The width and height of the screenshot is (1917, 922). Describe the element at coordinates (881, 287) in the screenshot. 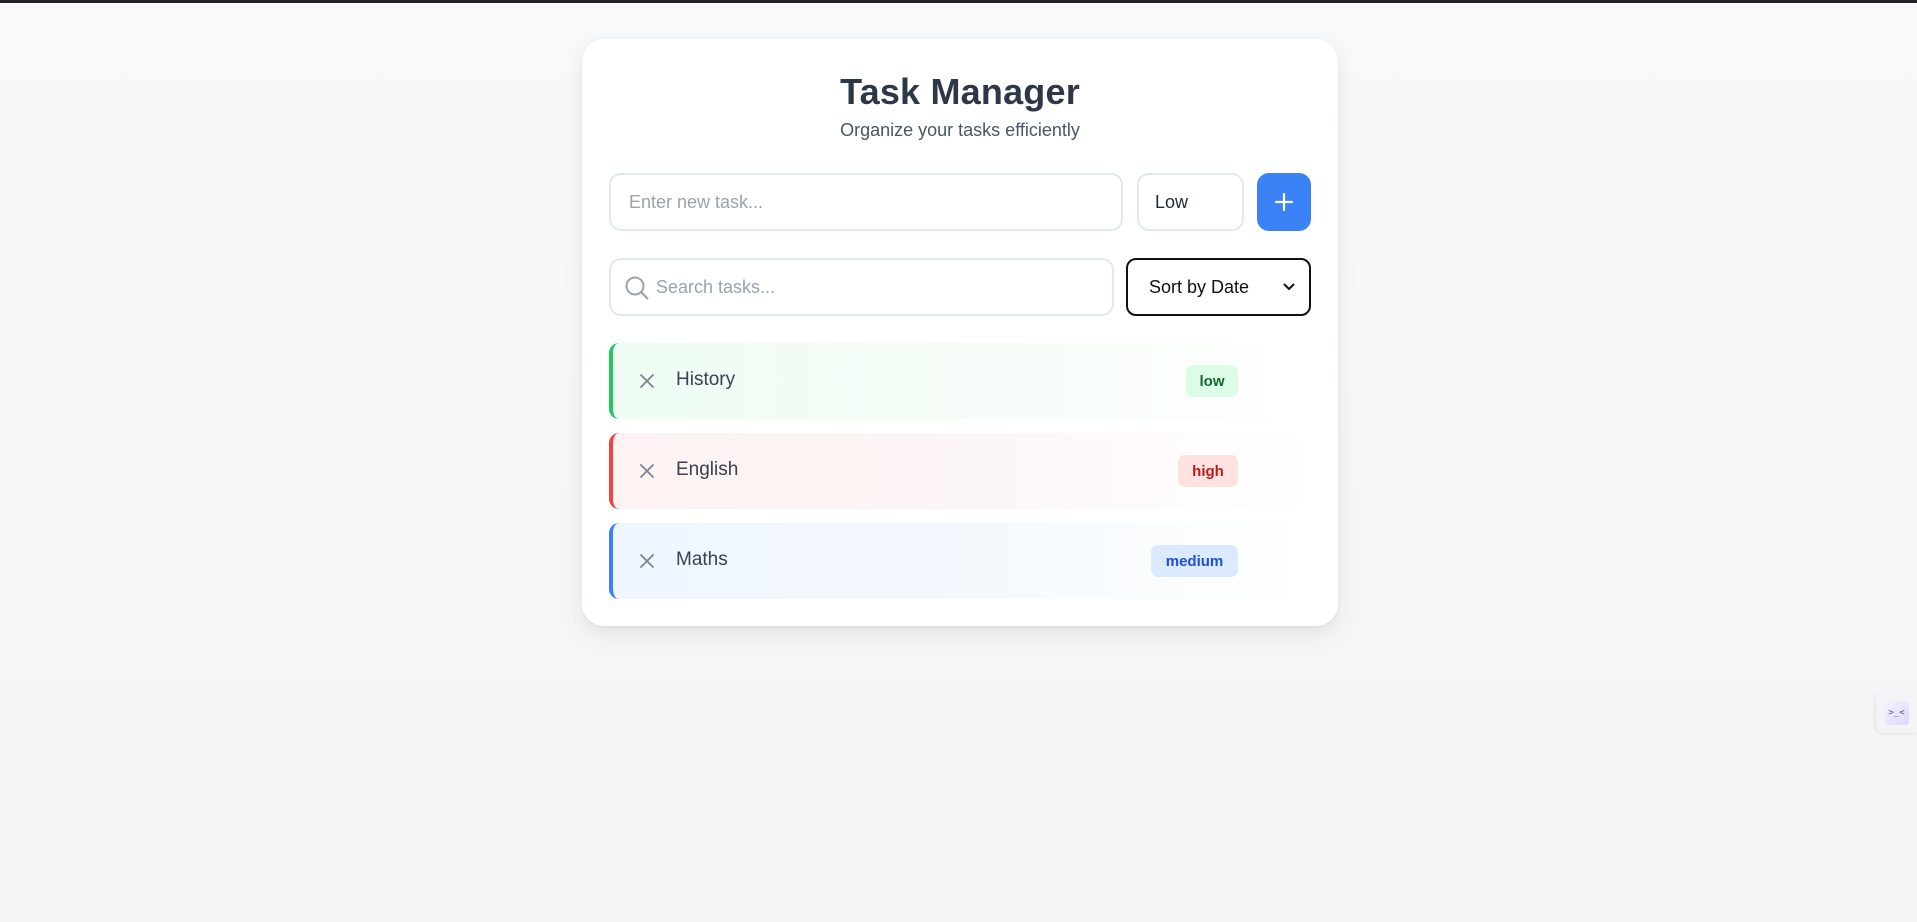

I see `search-input` at that location.